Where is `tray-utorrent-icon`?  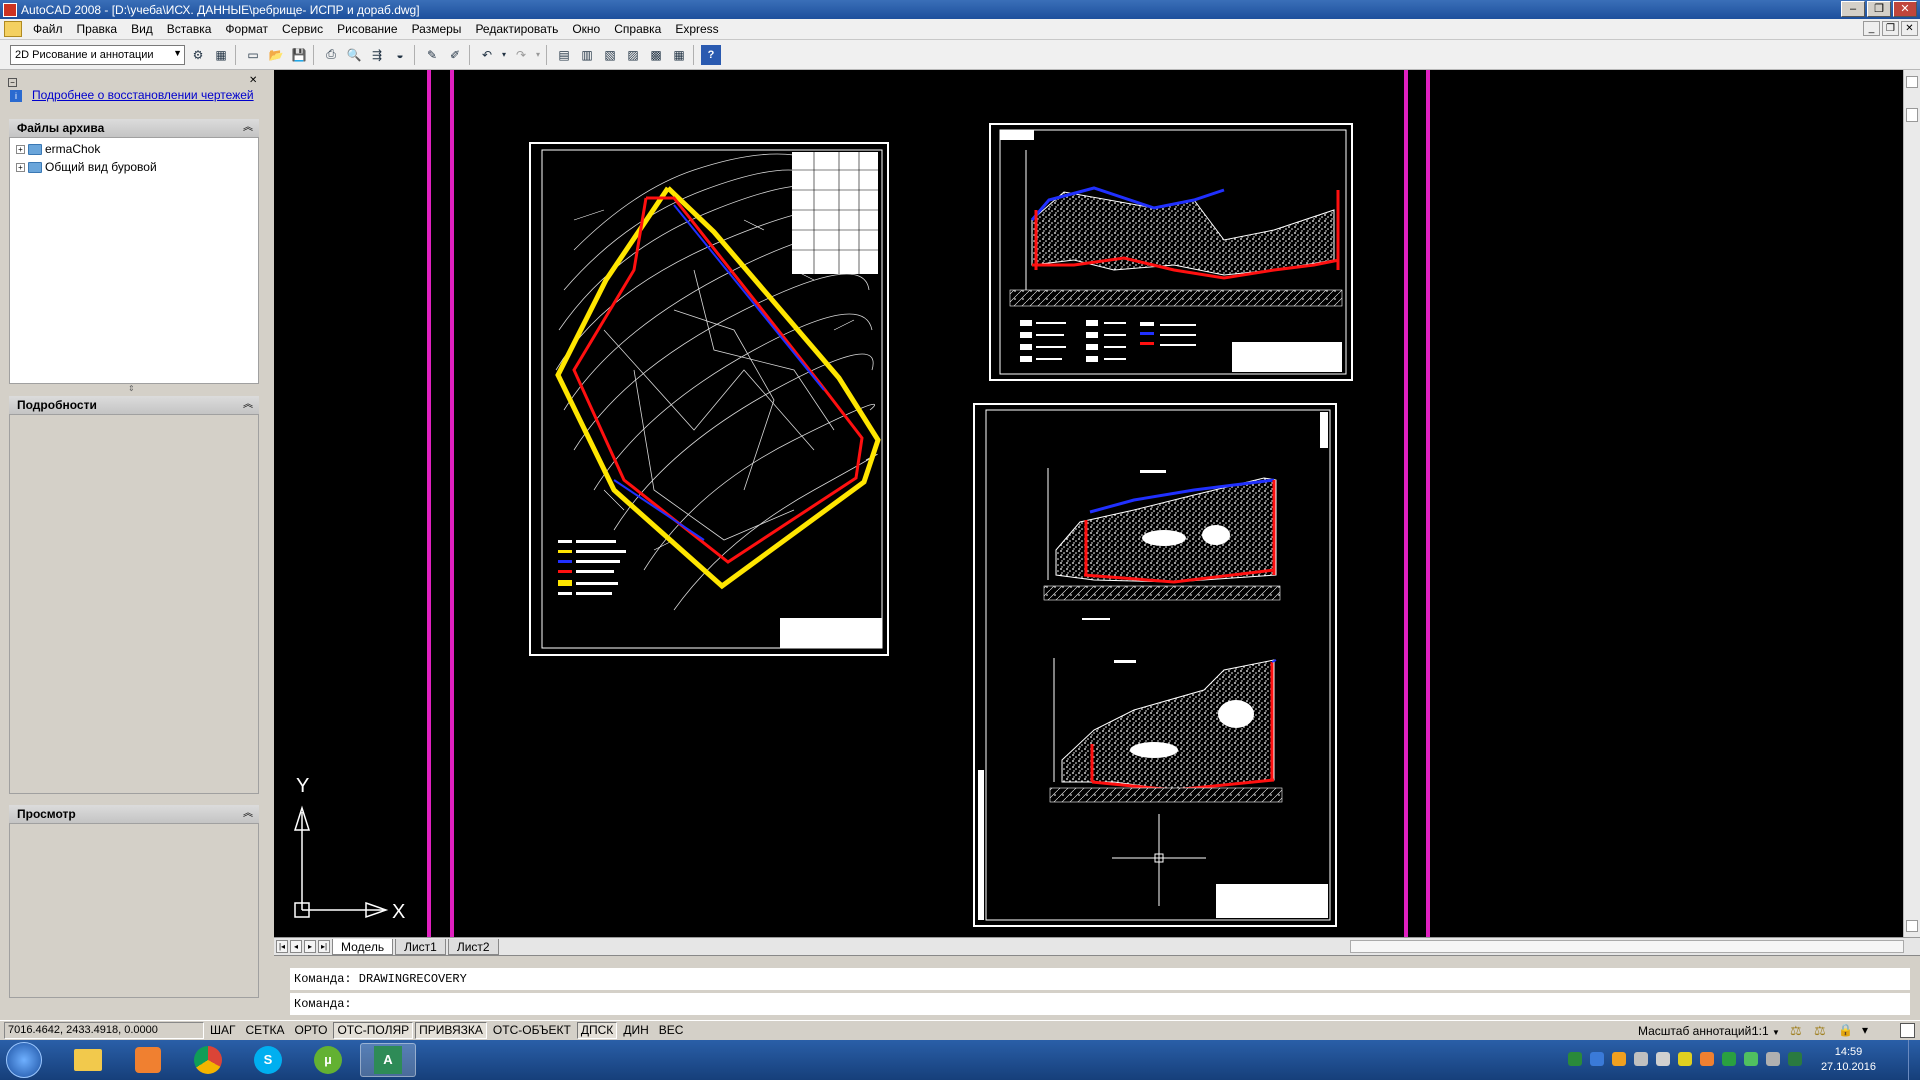 tray-utorrent-icon is located at coordinates (1751, 1059).